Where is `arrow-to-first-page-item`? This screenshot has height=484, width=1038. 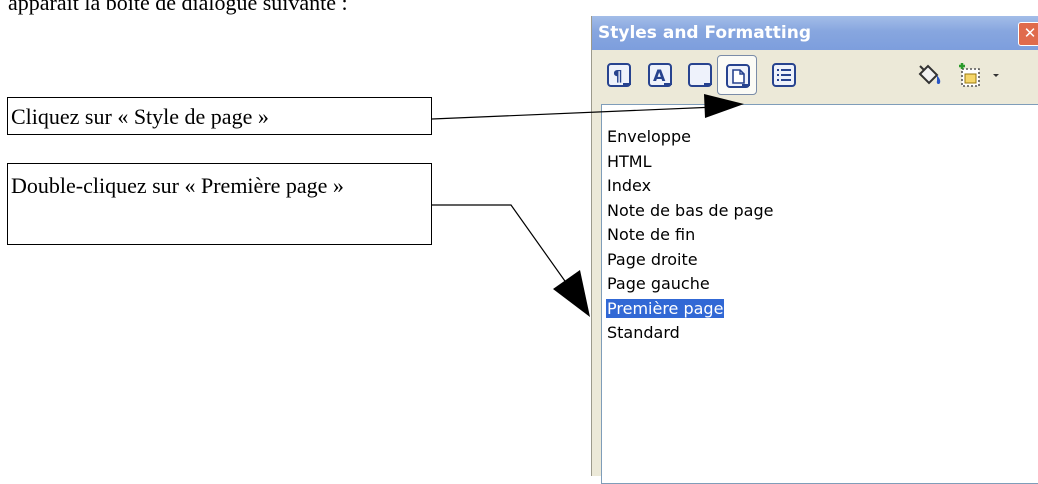
arrow-to-first-page-item is located at coordinates (511, 260).